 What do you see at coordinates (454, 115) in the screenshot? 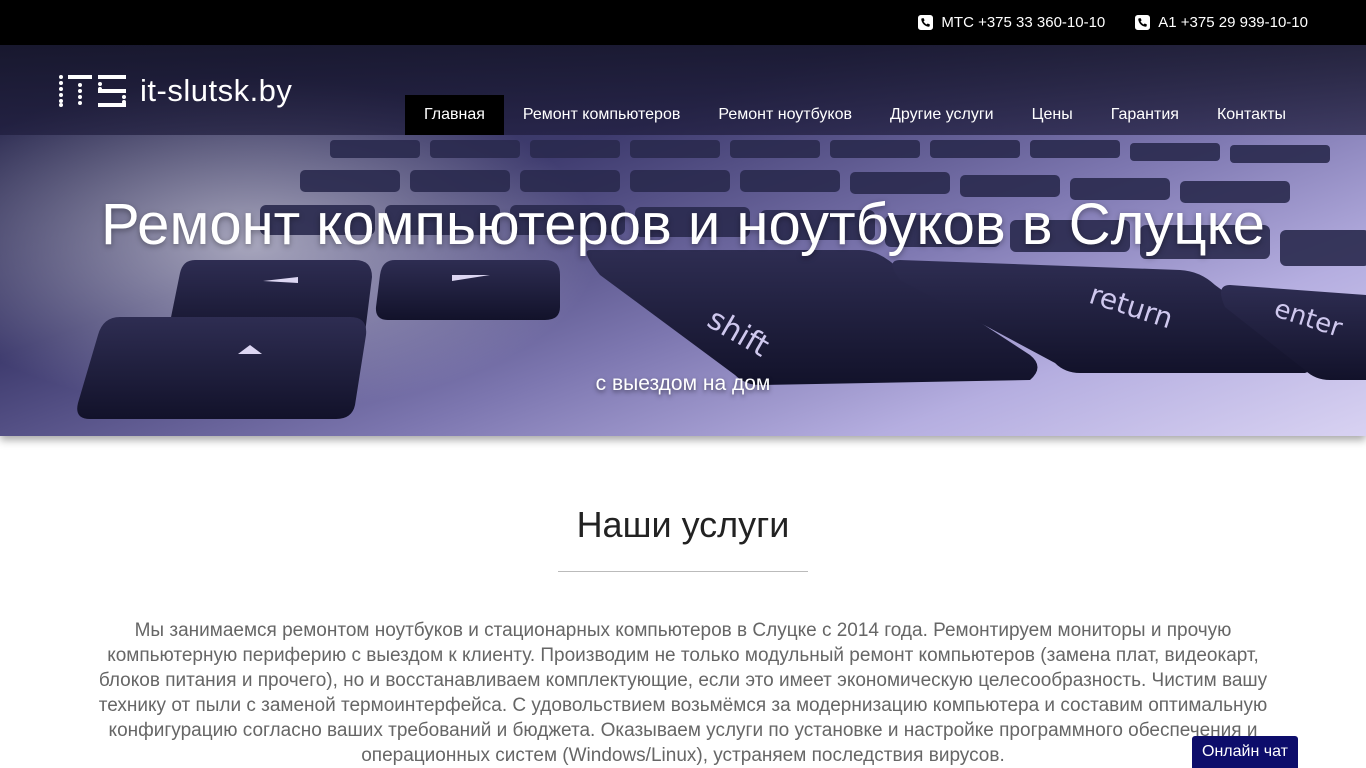
I see `nav-item-home: Главная` at bounding box center [454, 115].